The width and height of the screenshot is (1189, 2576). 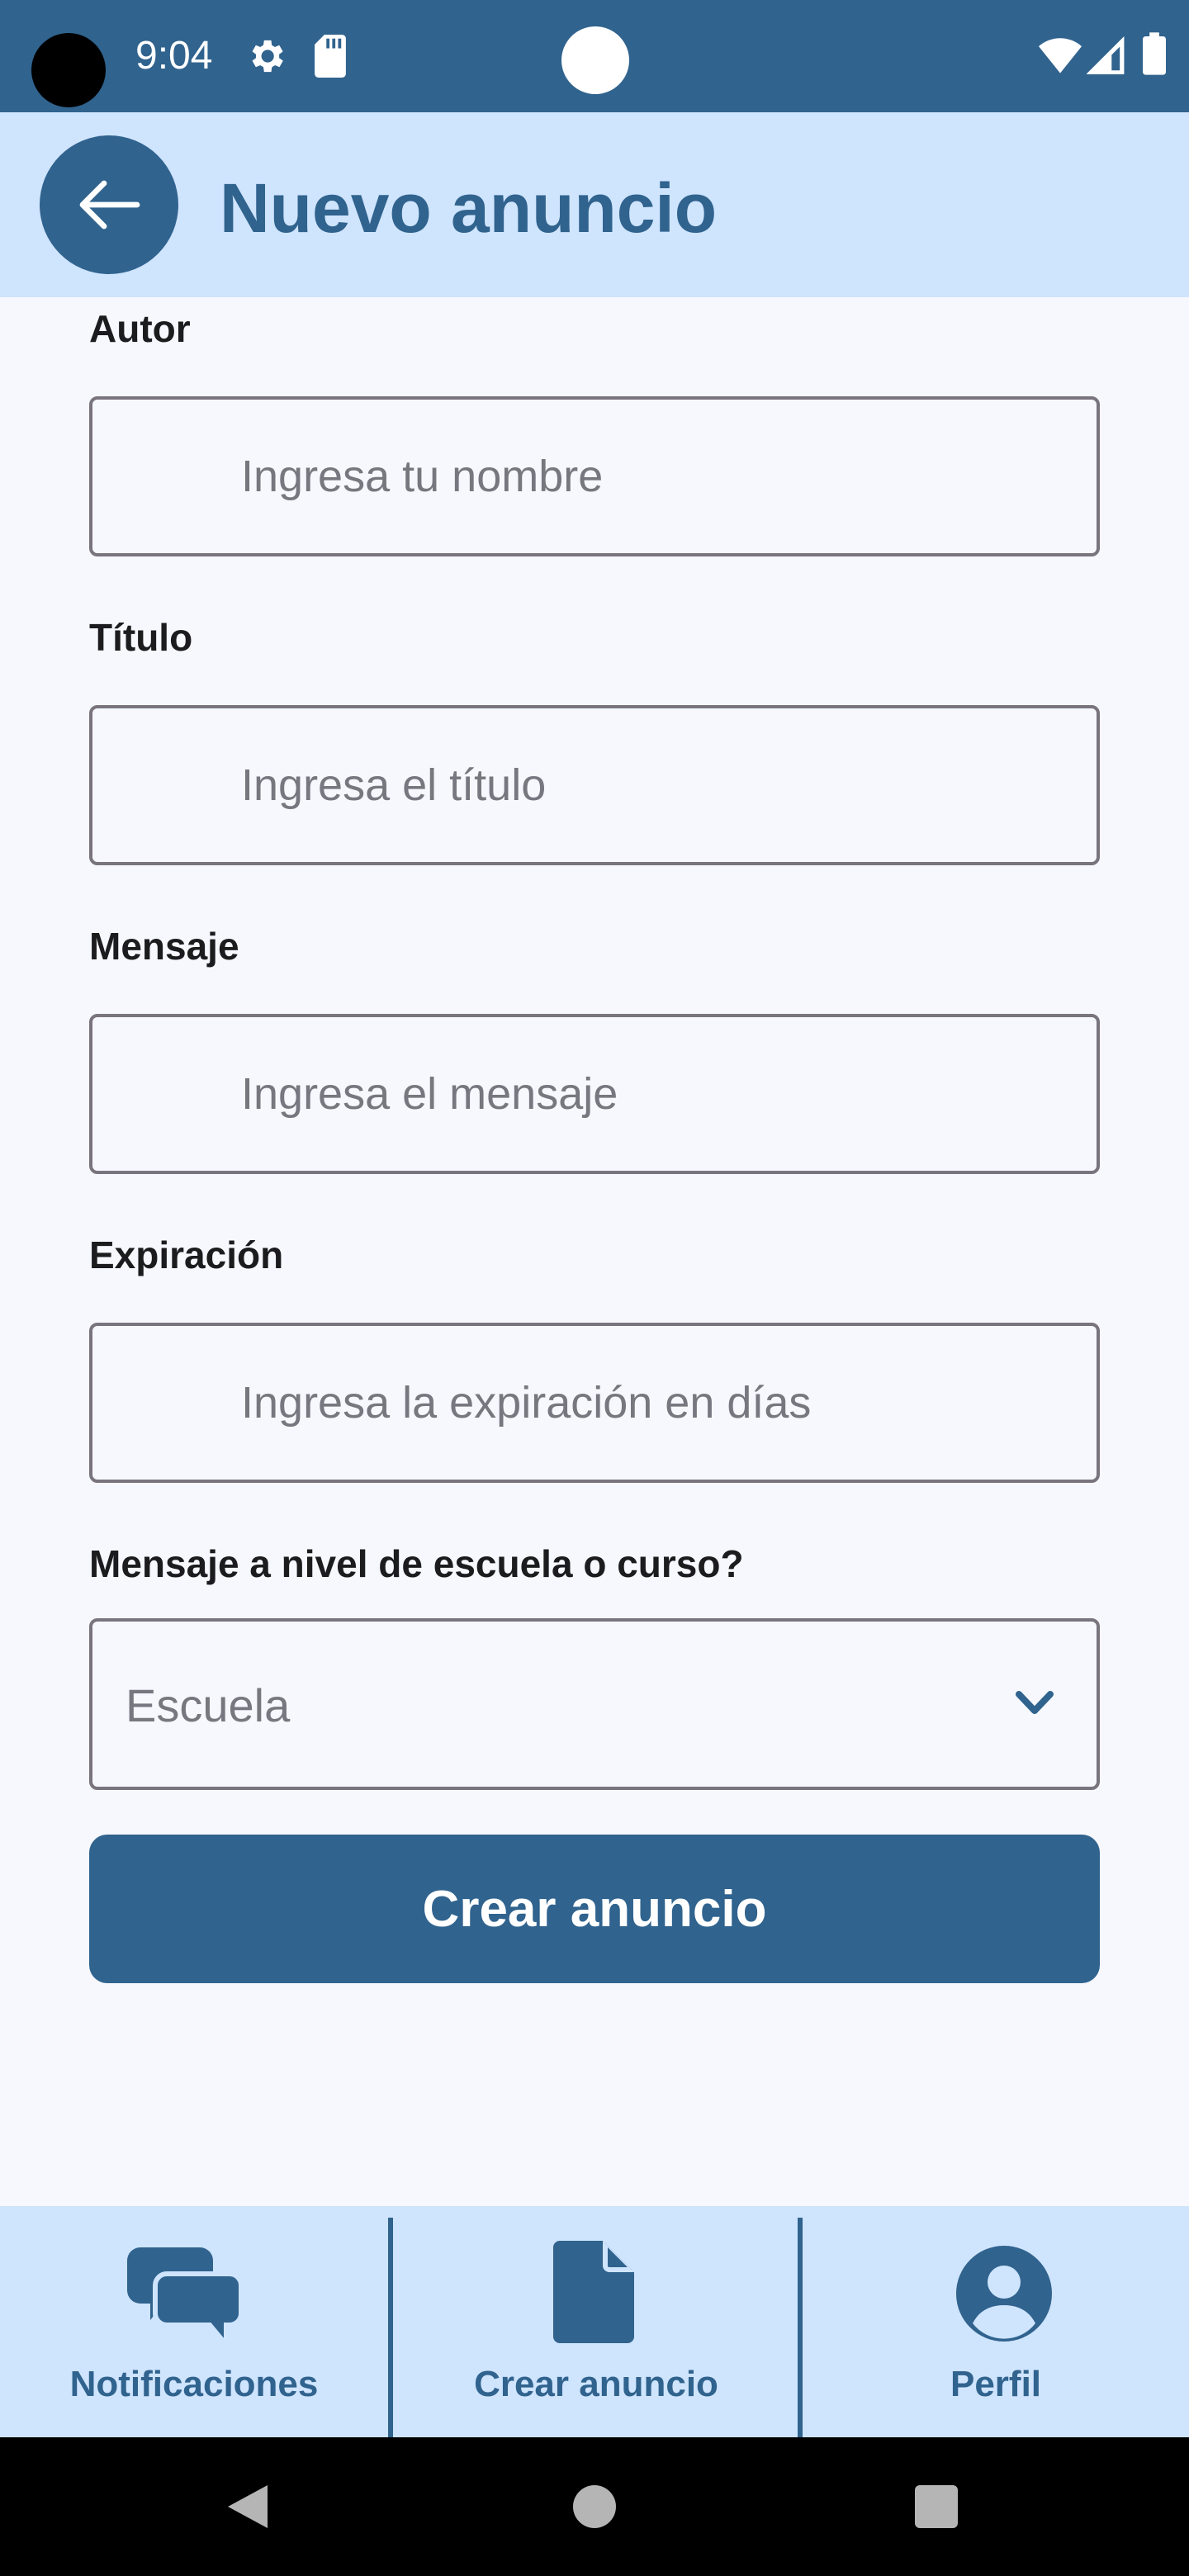 What do you see at coordinates (594, 1403) in the screenshot?
I see `expiration-input` at bounding box center [594, 1403].